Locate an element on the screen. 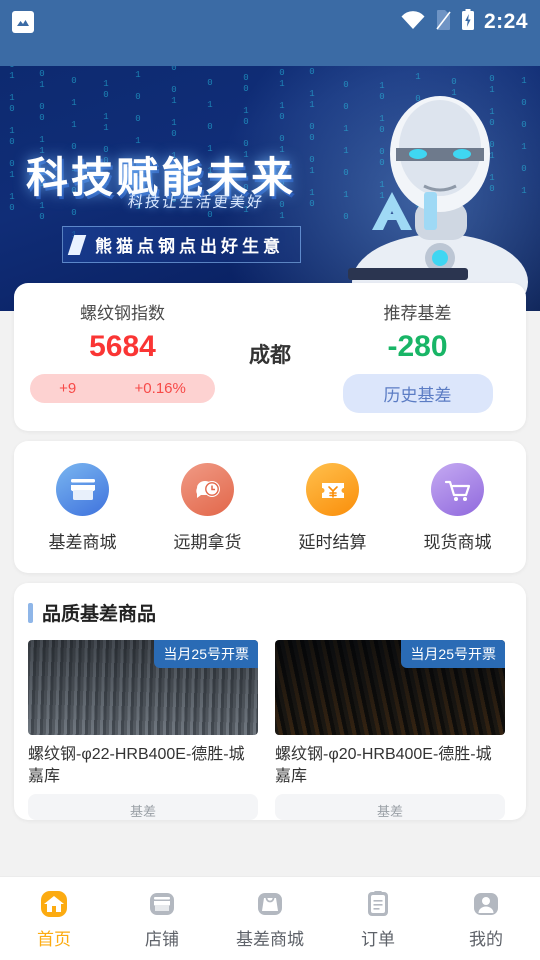 The width and height of the screenshot is (540, 960). tab-jicha-mall: 基差商城 is located at coordinates (270, 918).